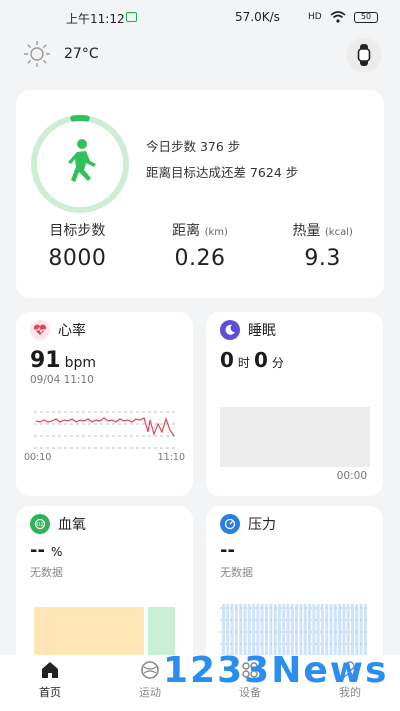 The width and height of the screenshot is (400, 711). I want to click on today-steps-text: 今日步数 376 步, so click(193, 146).